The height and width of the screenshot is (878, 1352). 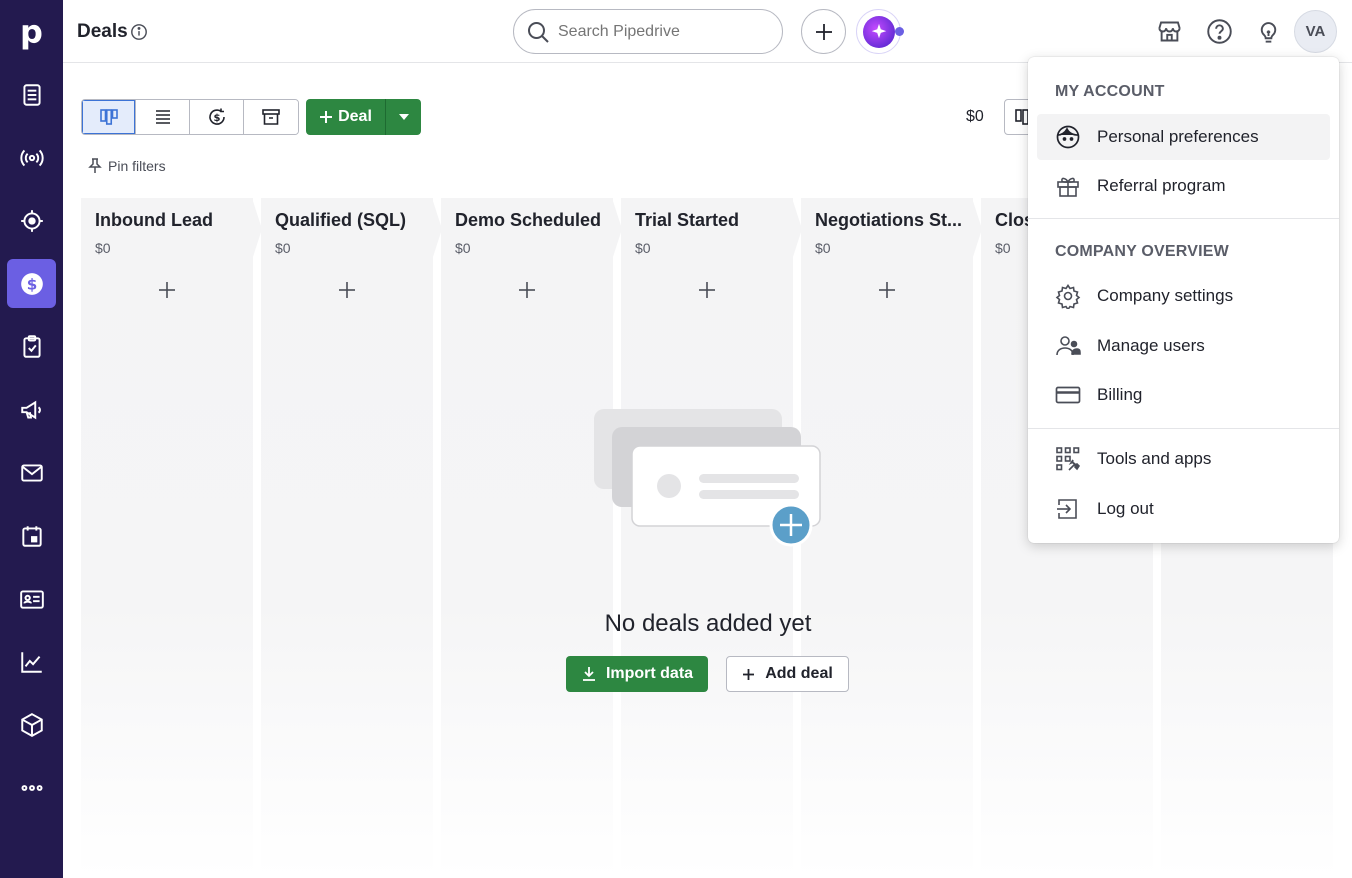 I want to click on archive-view-button, so click(x=271, y=117).